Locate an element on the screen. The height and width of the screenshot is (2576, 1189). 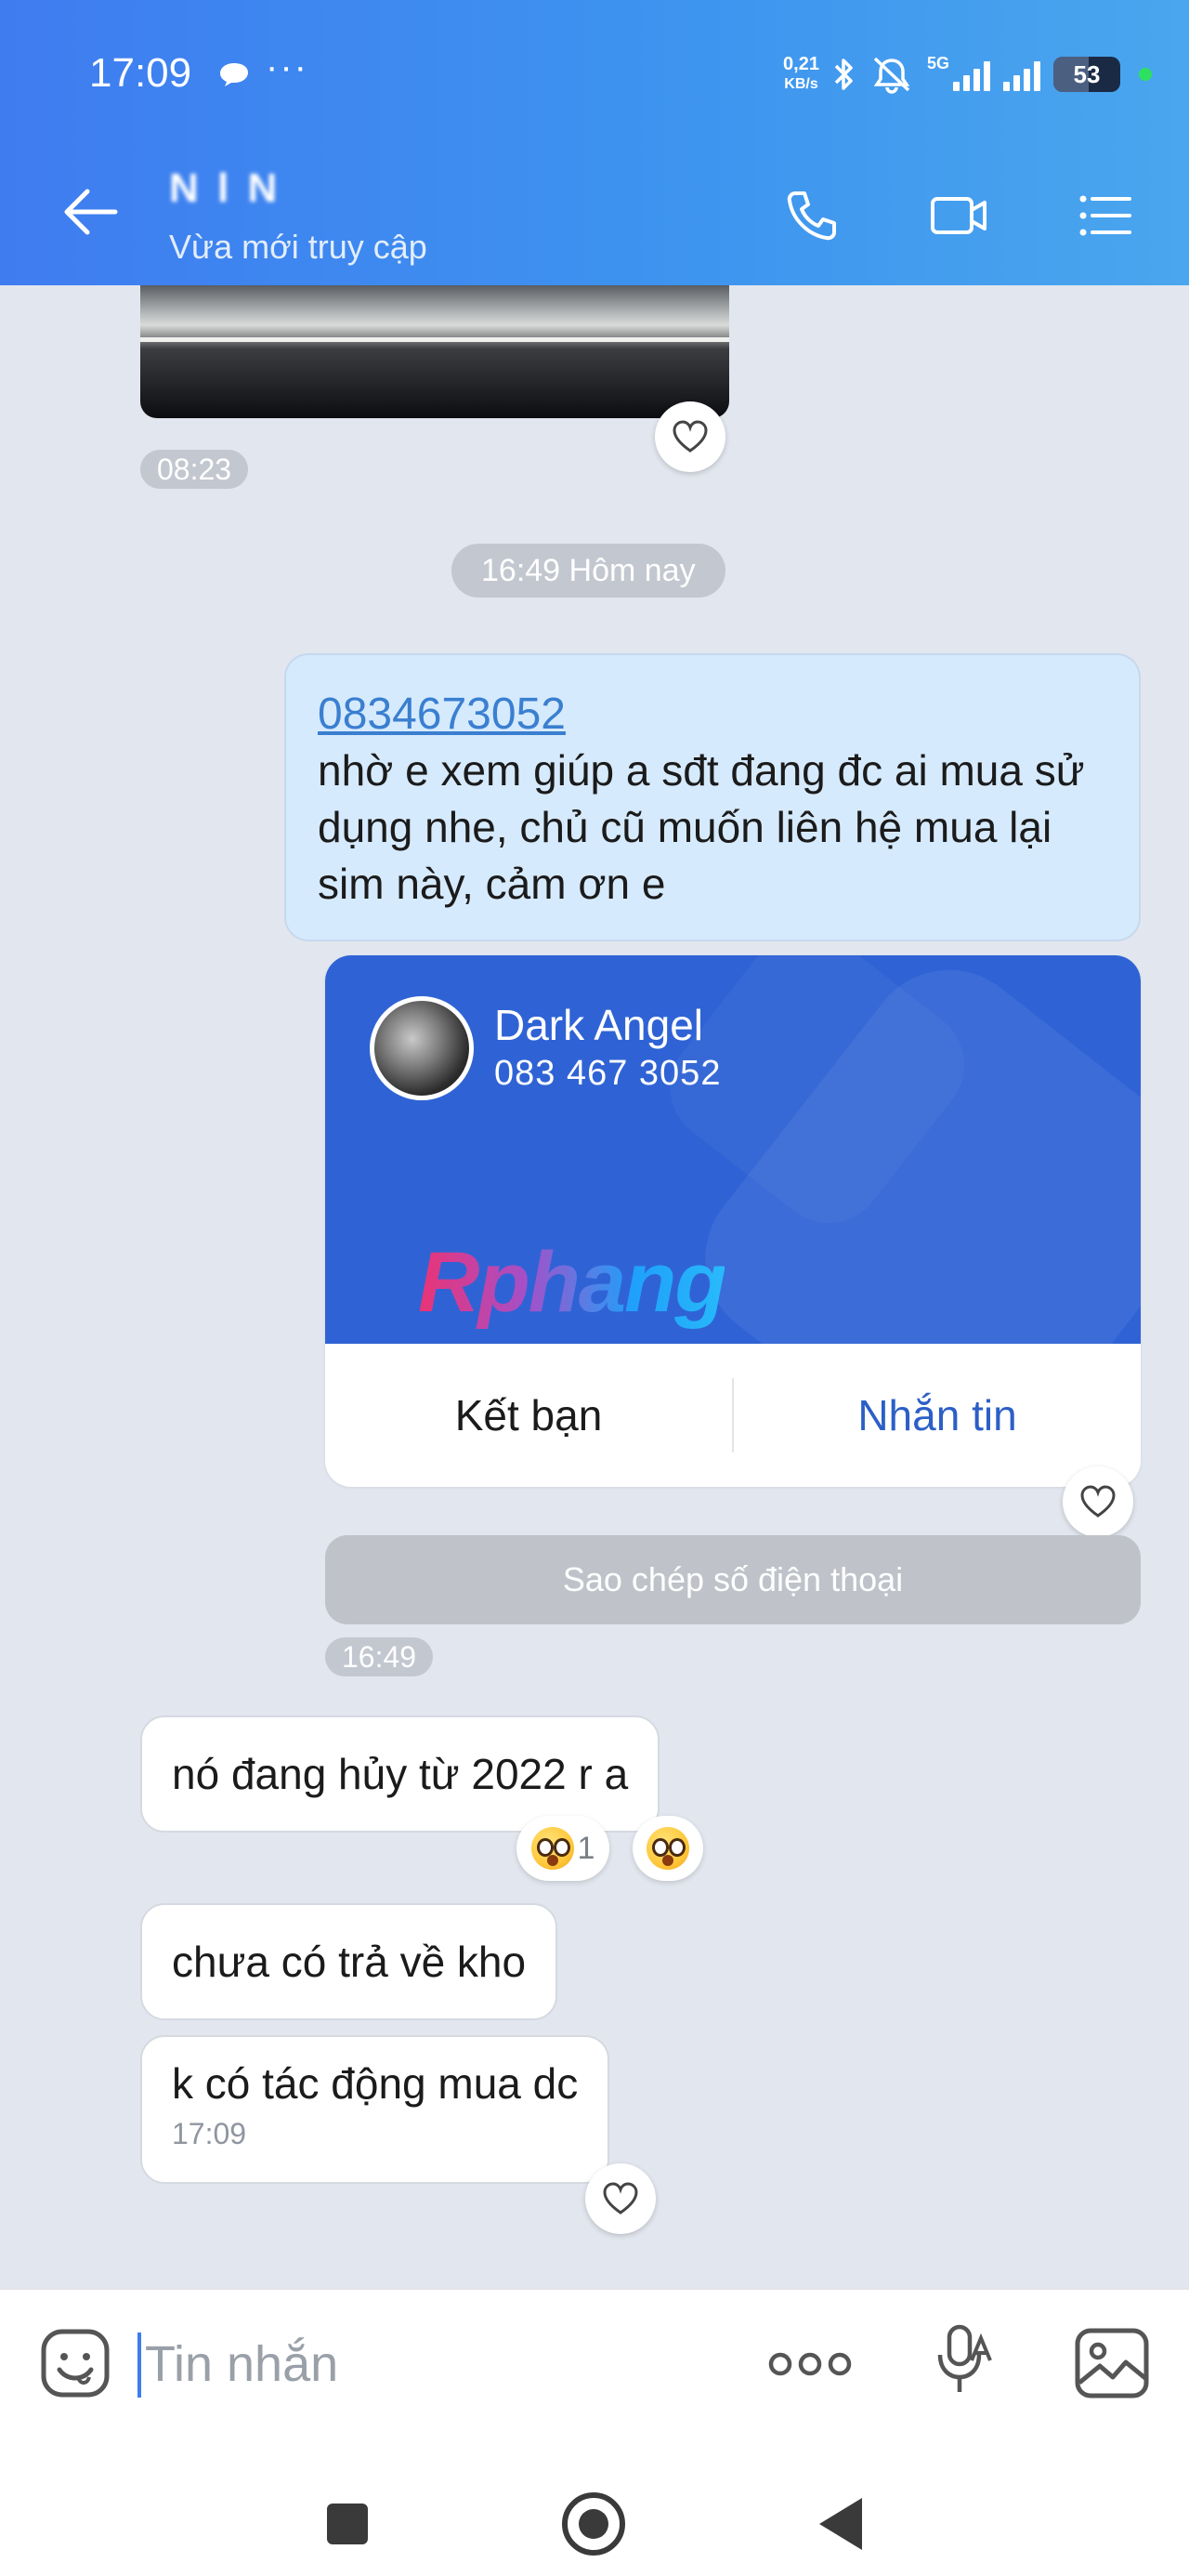
message-composer is located at coordinates (594, 2362).